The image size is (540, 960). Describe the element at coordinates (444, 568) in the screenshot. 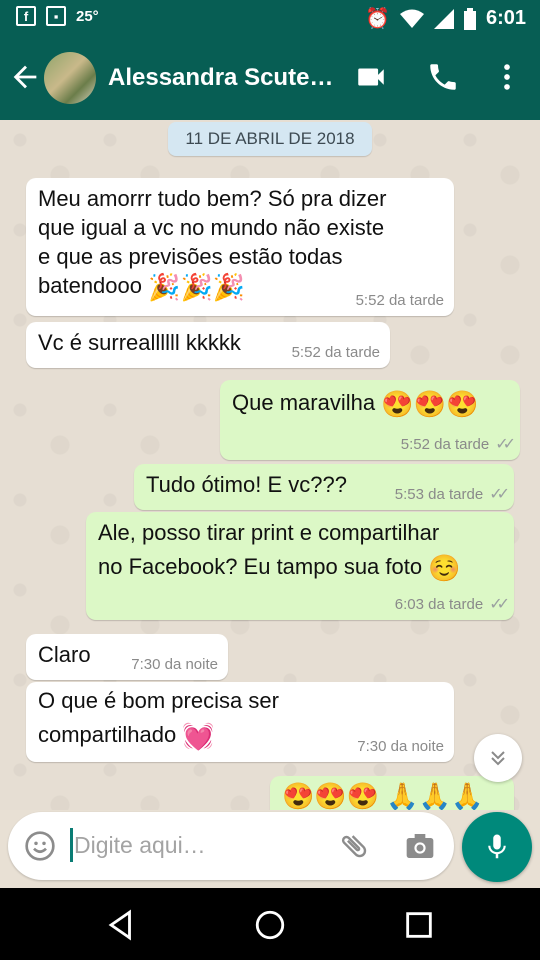

I see `smiling-face-emoji: ☺️` at that location.